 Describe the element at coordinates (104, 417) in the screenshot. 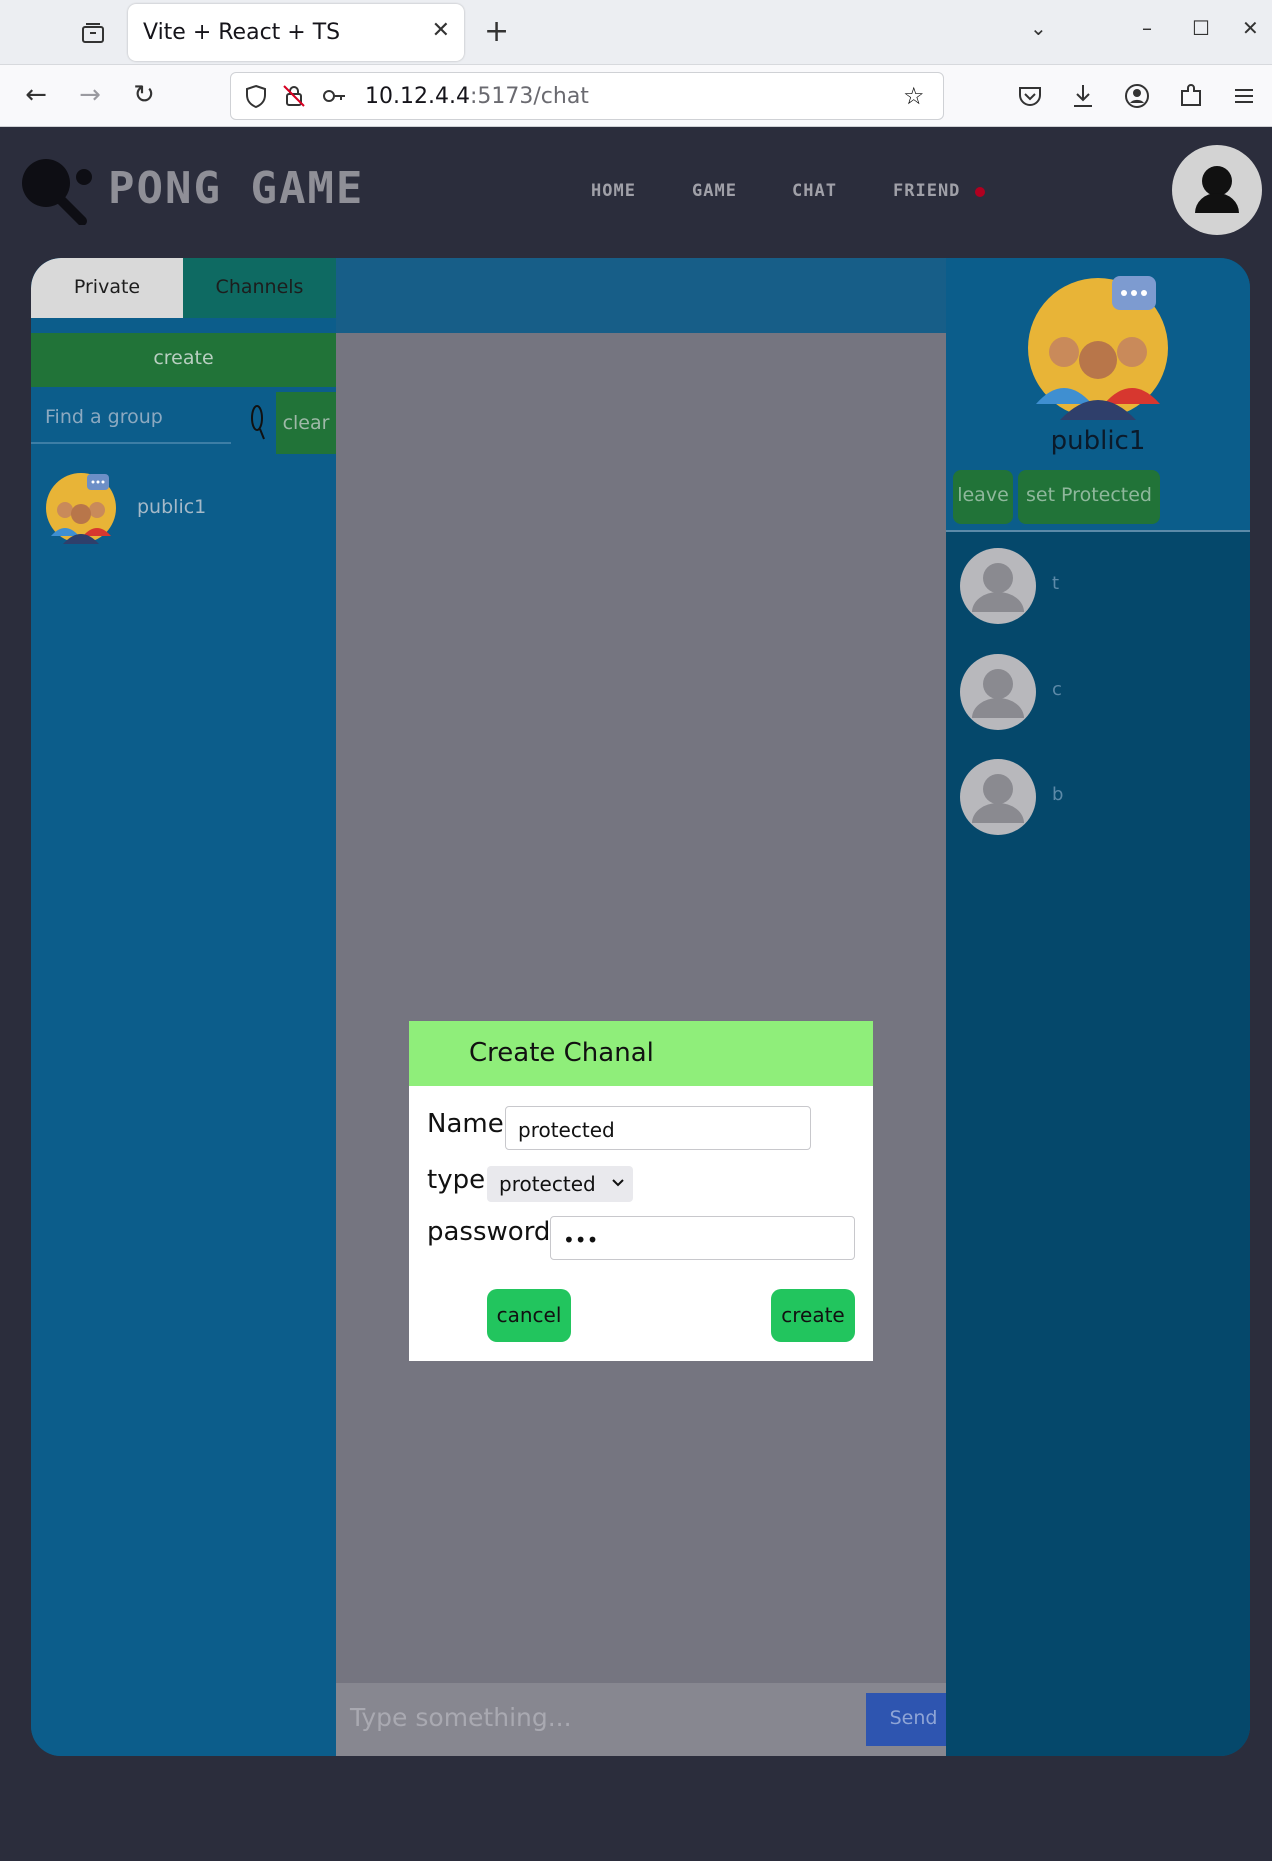

I see `find-group-placeholder: Find a group` at that location.